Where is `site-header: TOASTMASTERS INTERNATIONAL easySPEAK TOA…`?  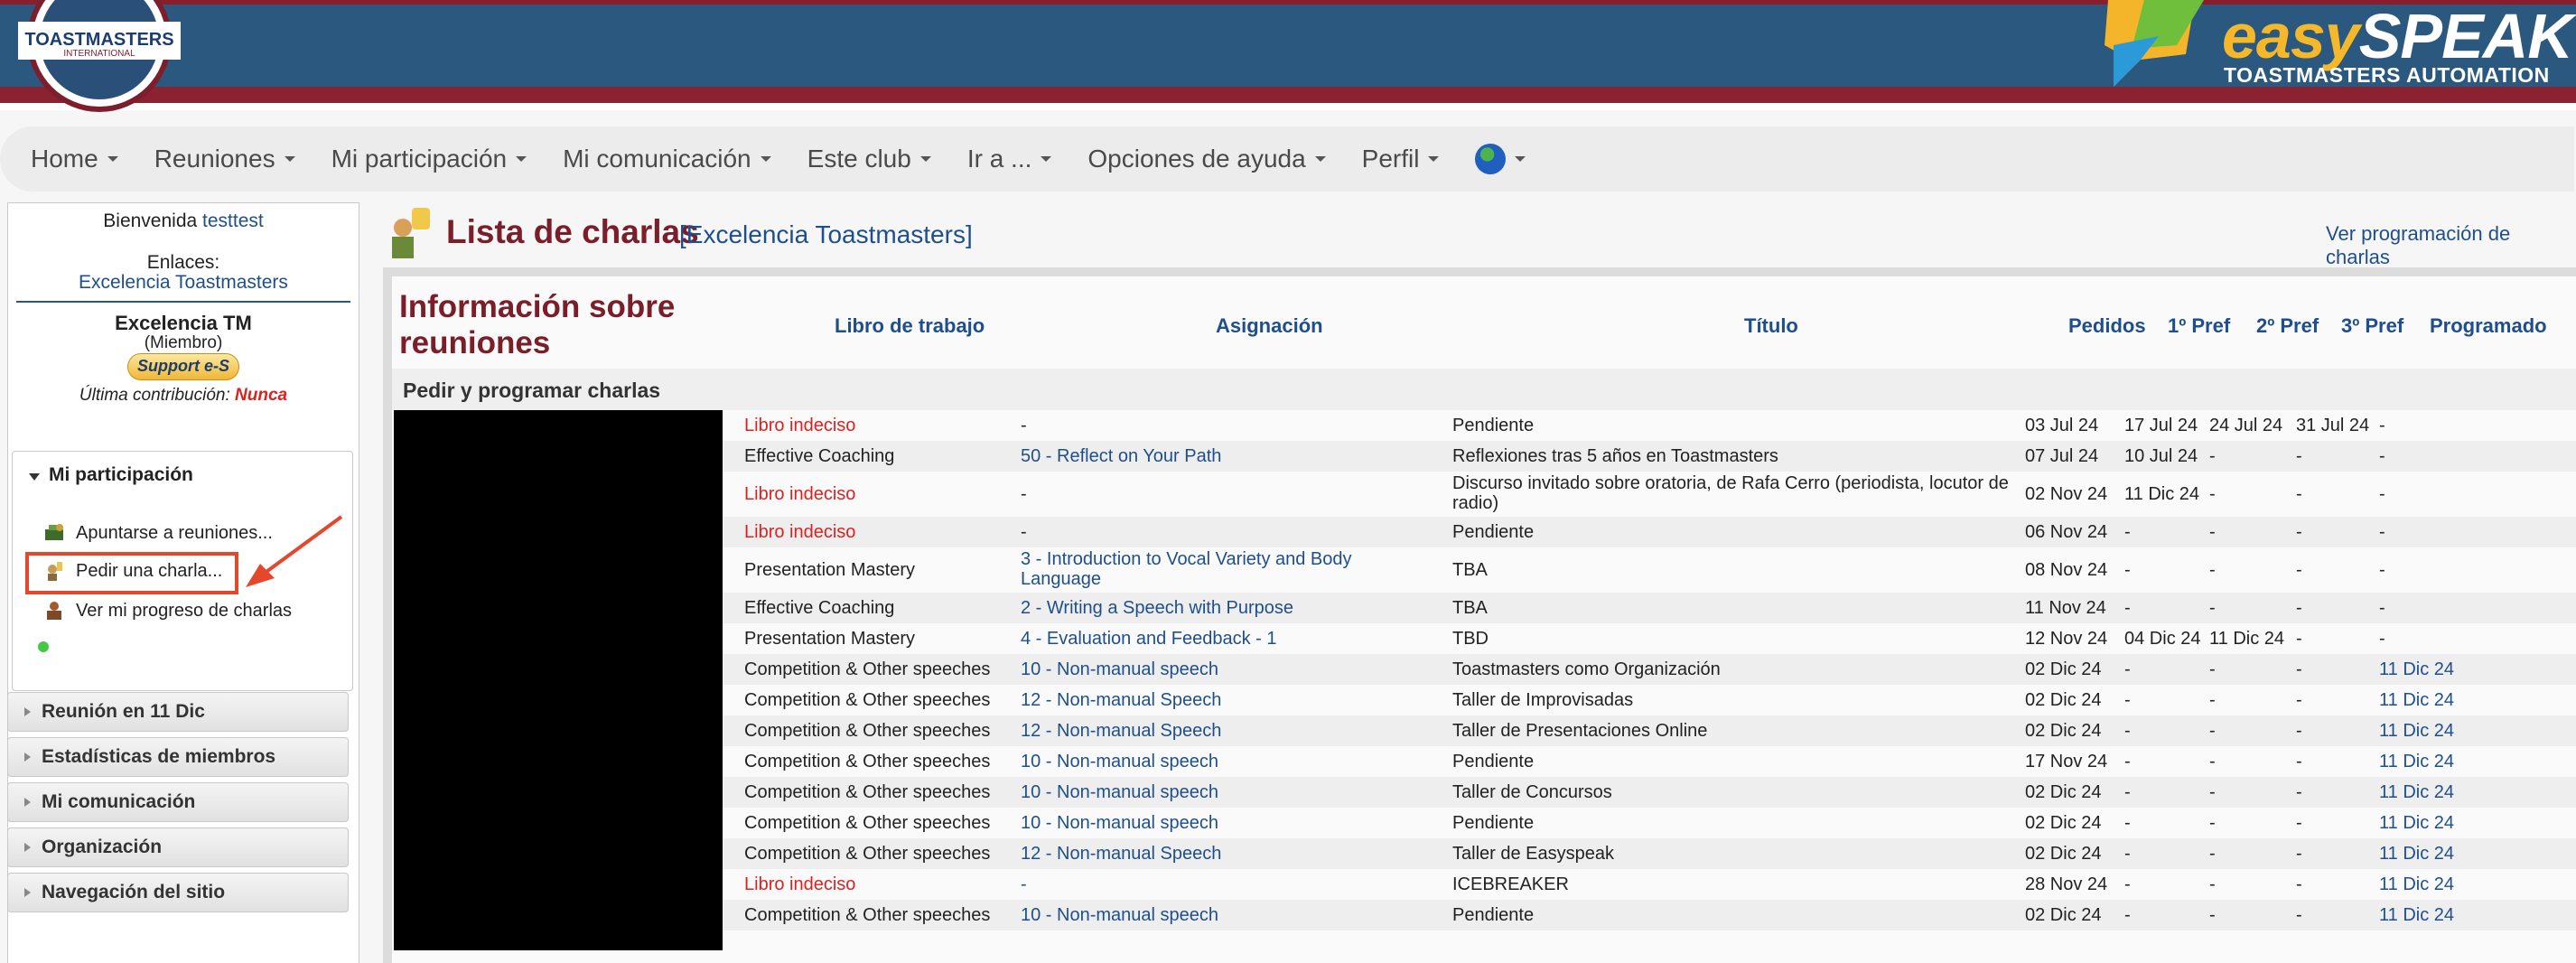
site-header: TOASTMASTERS INTERNATIONAL easySPEAK TOA… is located at coordinates (1288, 56).